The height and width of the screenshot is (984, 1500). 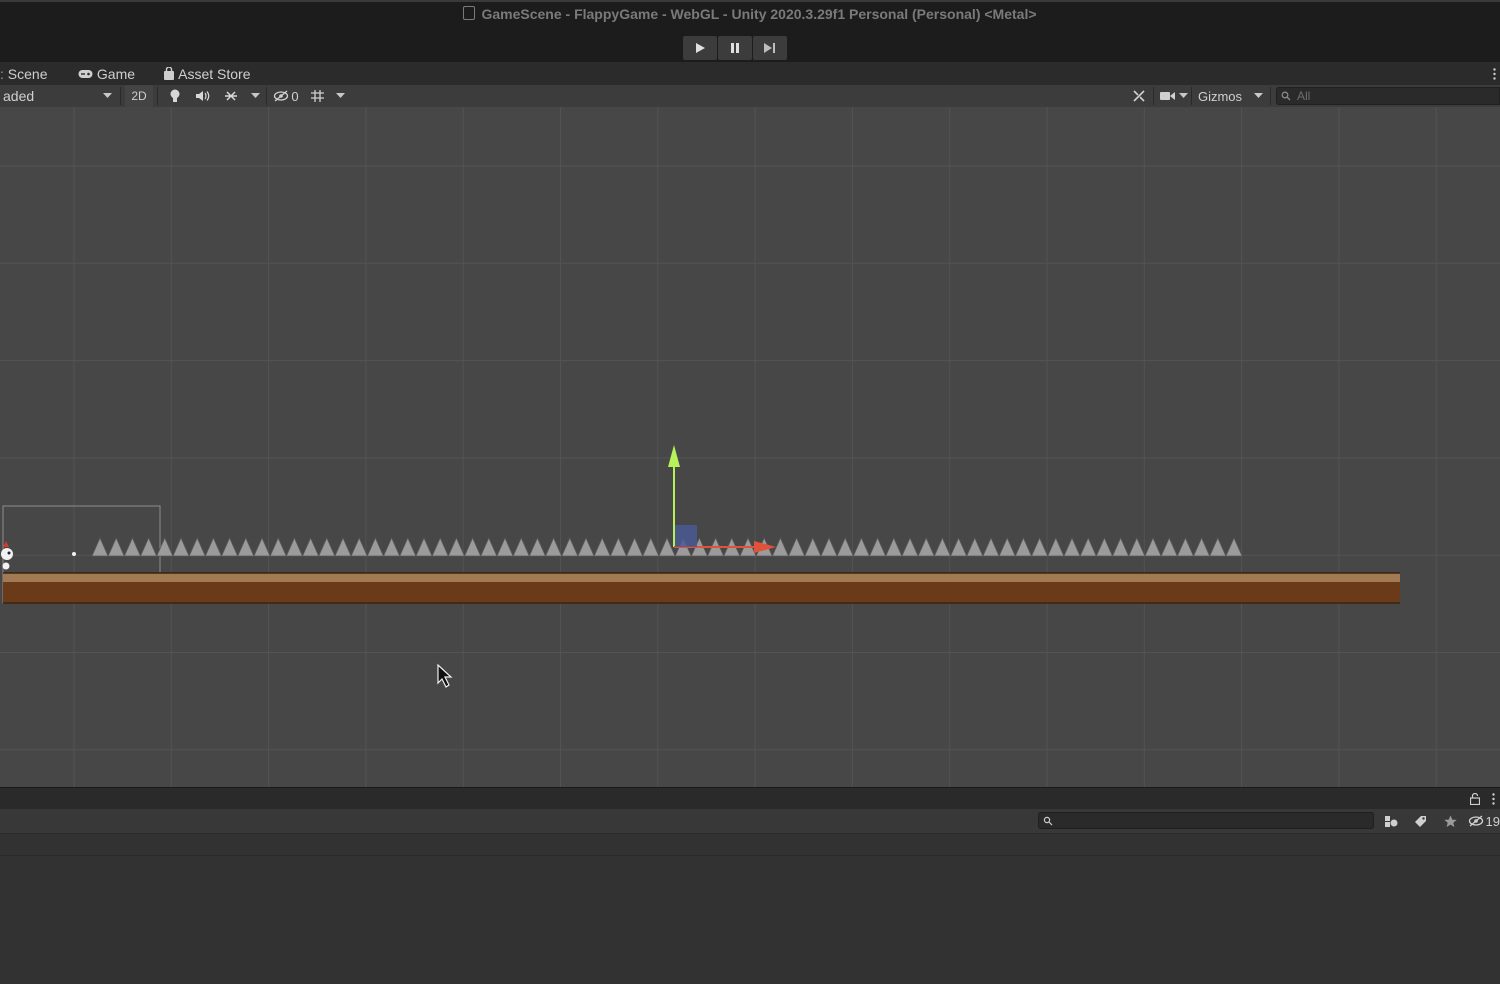 I want to click on camera-icon, so click(x=1167, y=96).